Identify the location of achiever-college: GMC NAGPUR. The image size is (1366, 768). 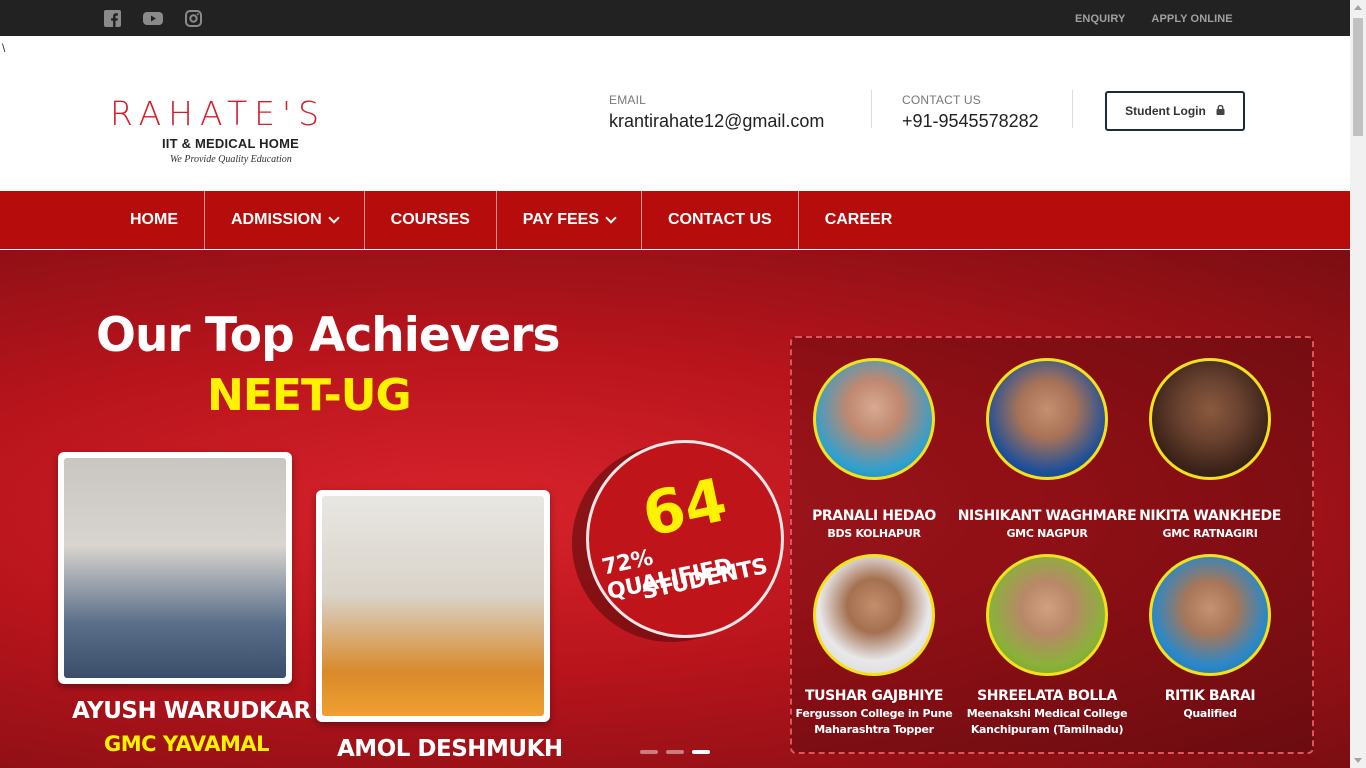
(1047, 533).